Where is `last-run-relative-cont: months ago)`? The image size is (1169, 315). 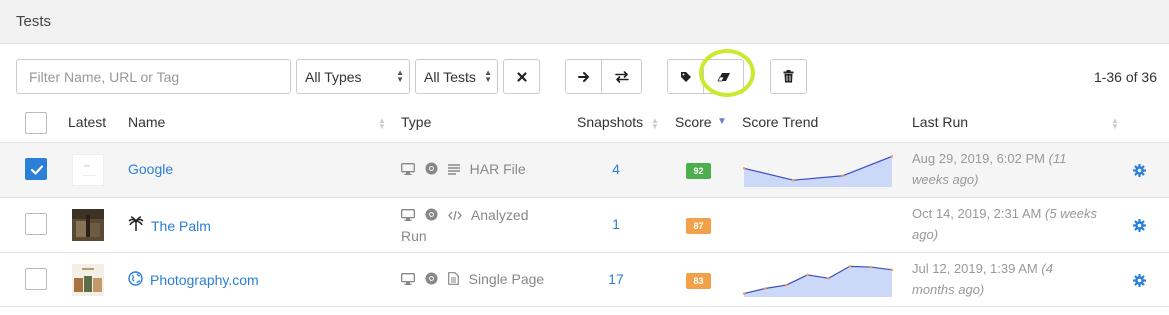
last-run-relative-cont: months ago) is located at coordinates (948, 289).